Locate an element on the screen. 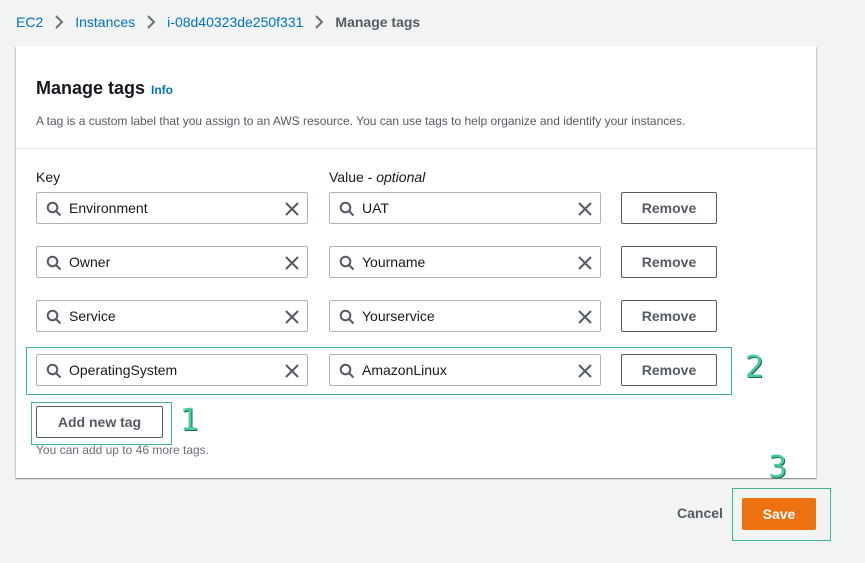 This screenshot has width=865, height=563. tag-key-value: Service is located at coordinates (92, 316).